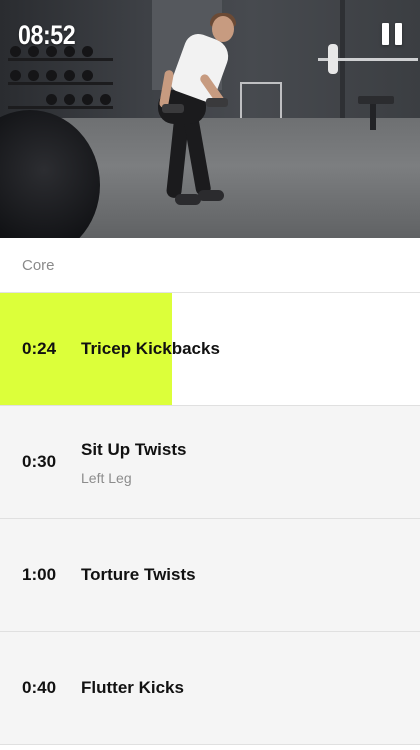  What do you see at coordinates (210, 265) in the screenshot?
I see `section-title: Core` at bounding box center [210, 265].